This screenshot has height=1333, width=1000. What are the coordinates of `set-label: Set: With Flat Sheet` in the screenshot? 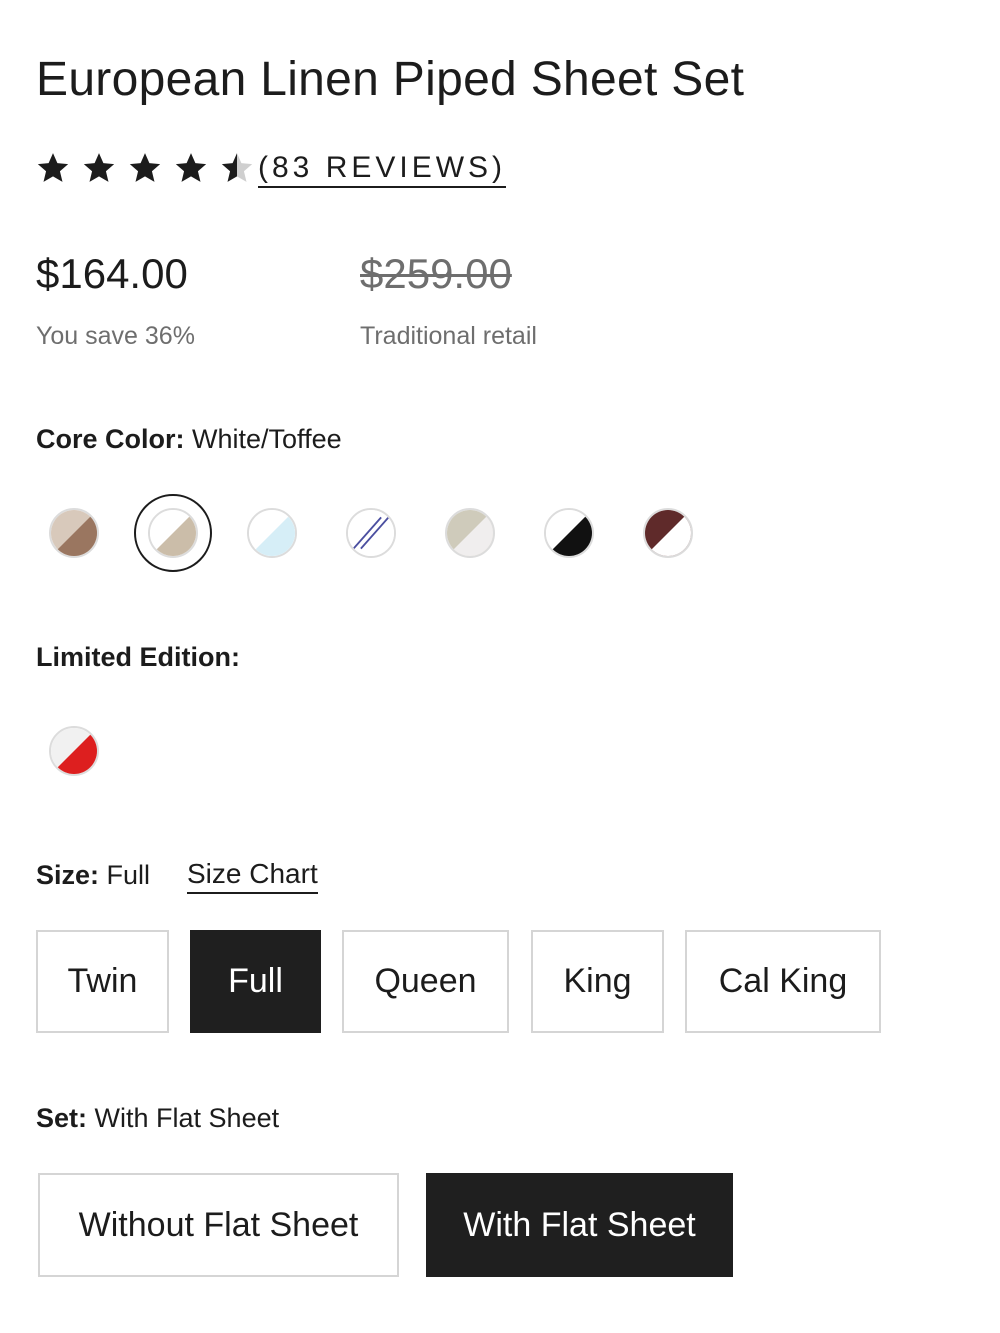 It's located at (157, 1118).